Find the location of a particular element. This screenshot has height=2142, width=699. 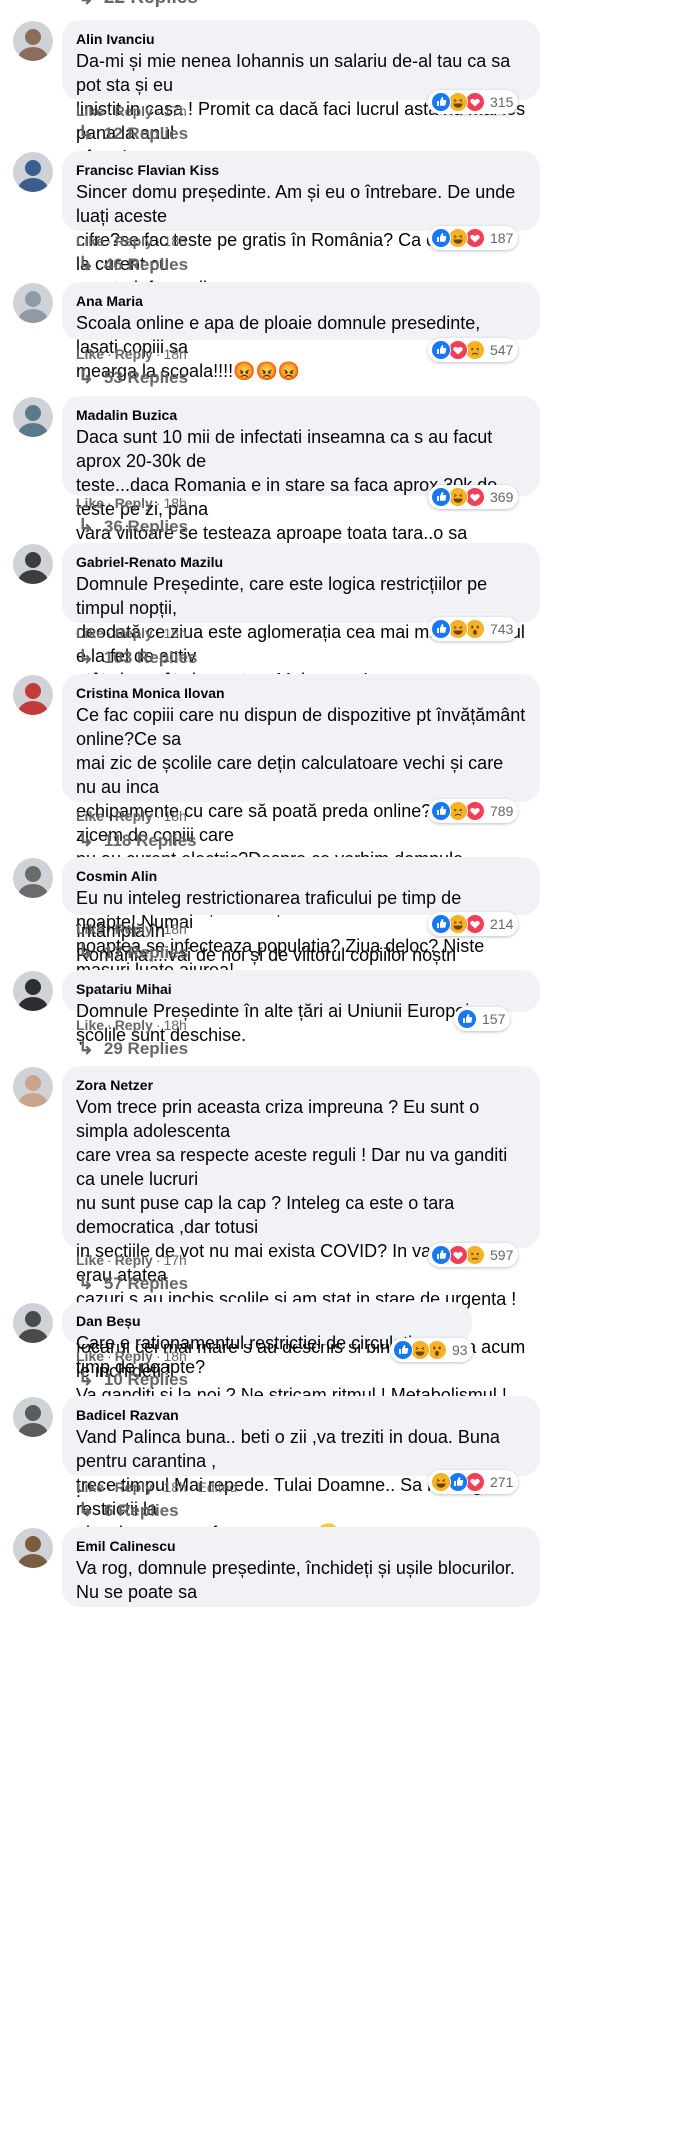

wow-reaction-icon is located at coordinates (437, 1350).